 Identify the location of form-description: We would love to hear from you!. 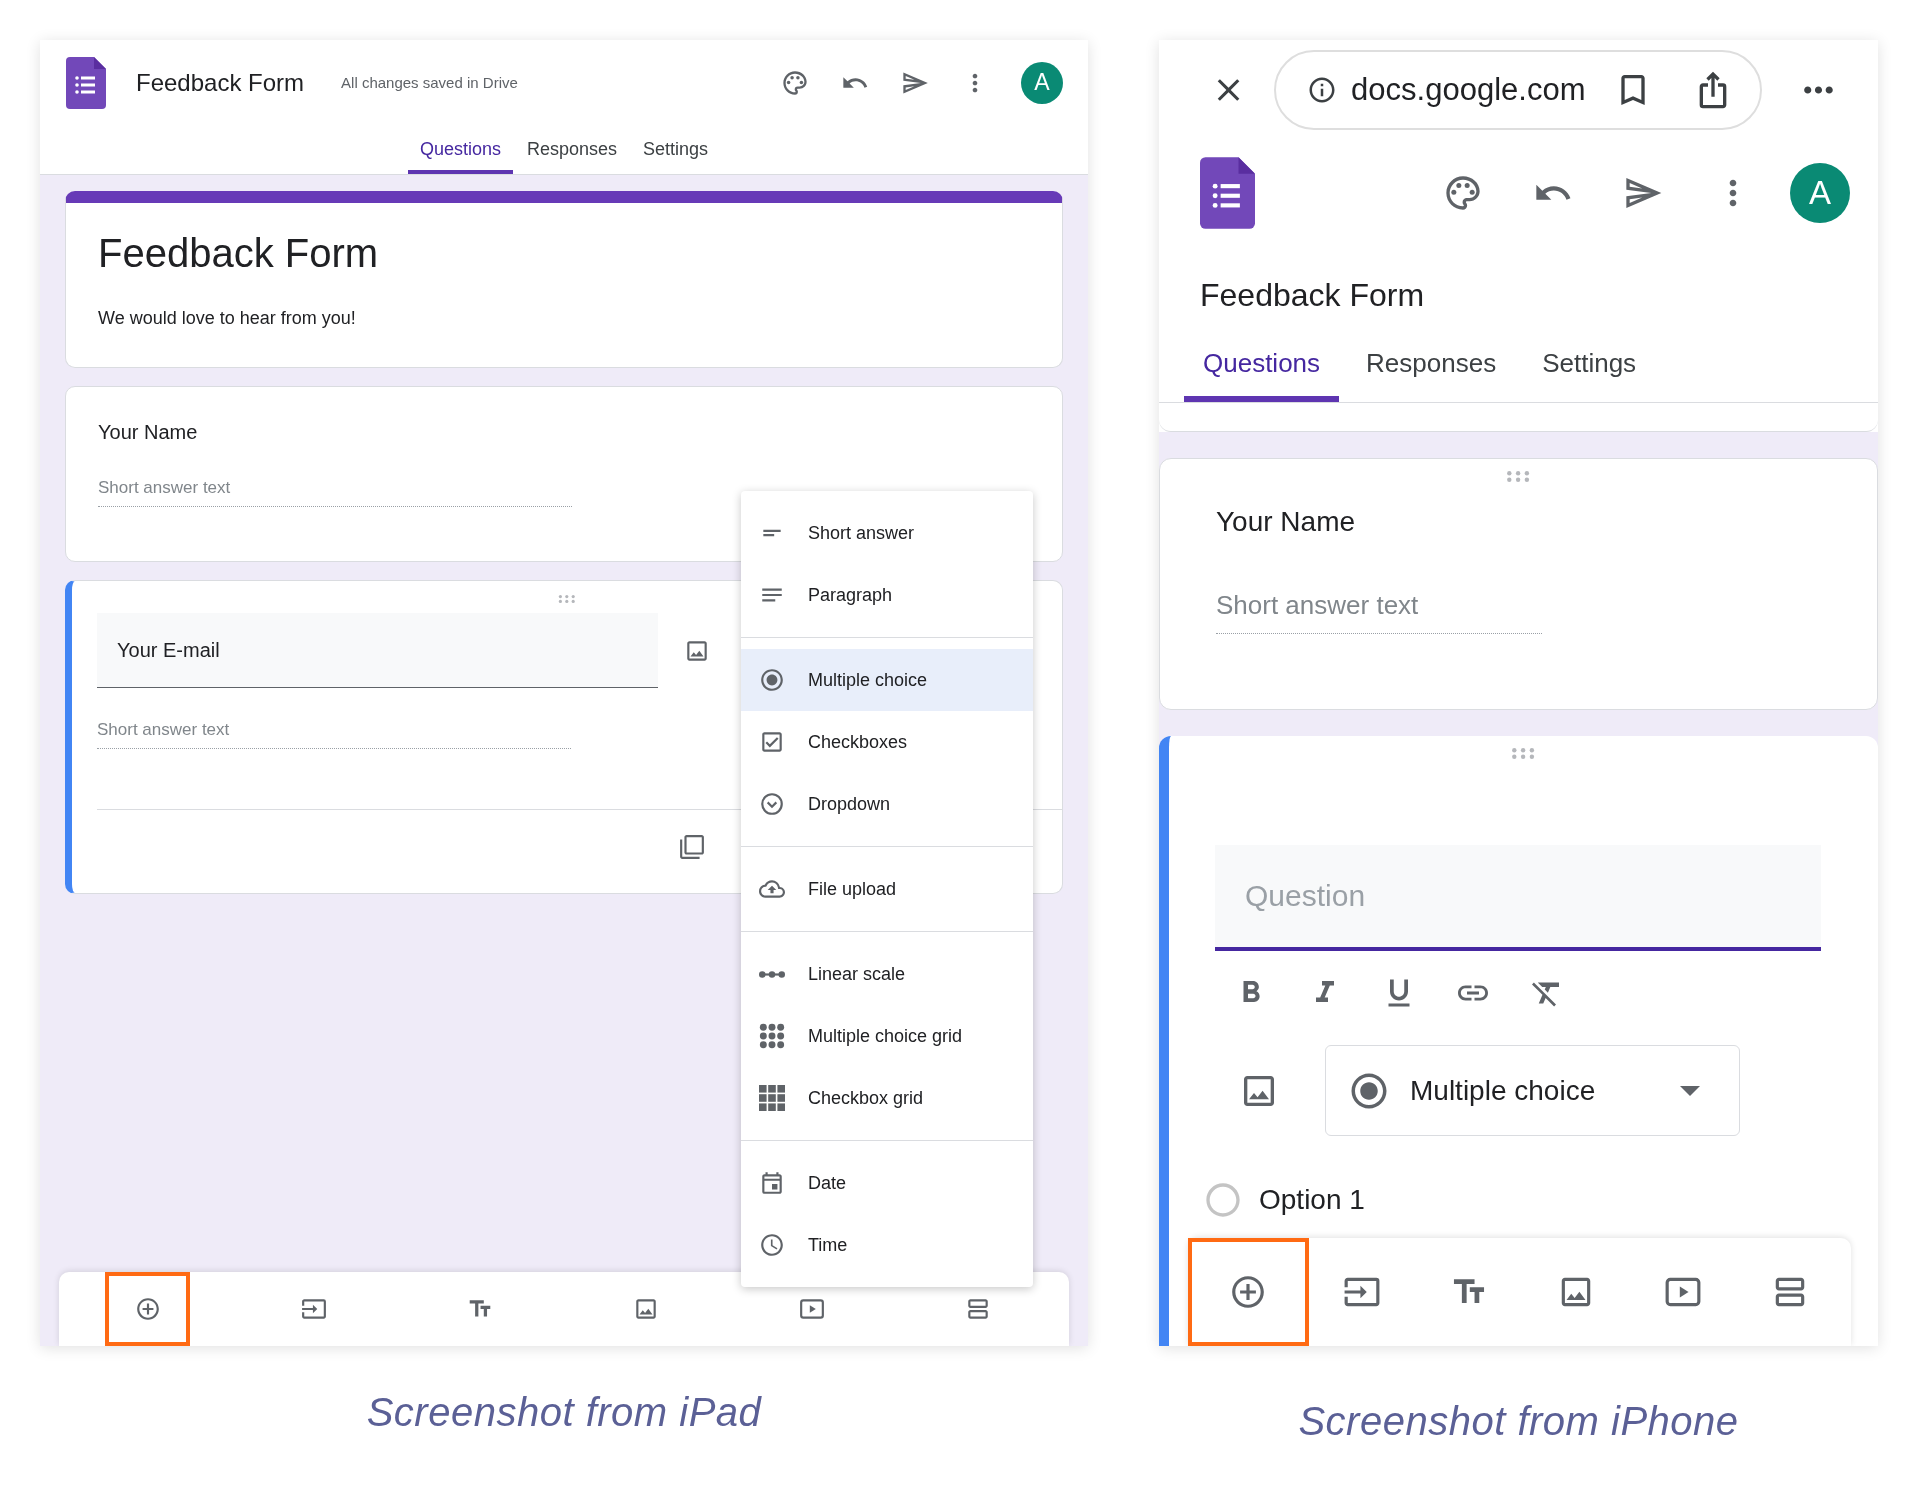
(227, 318).